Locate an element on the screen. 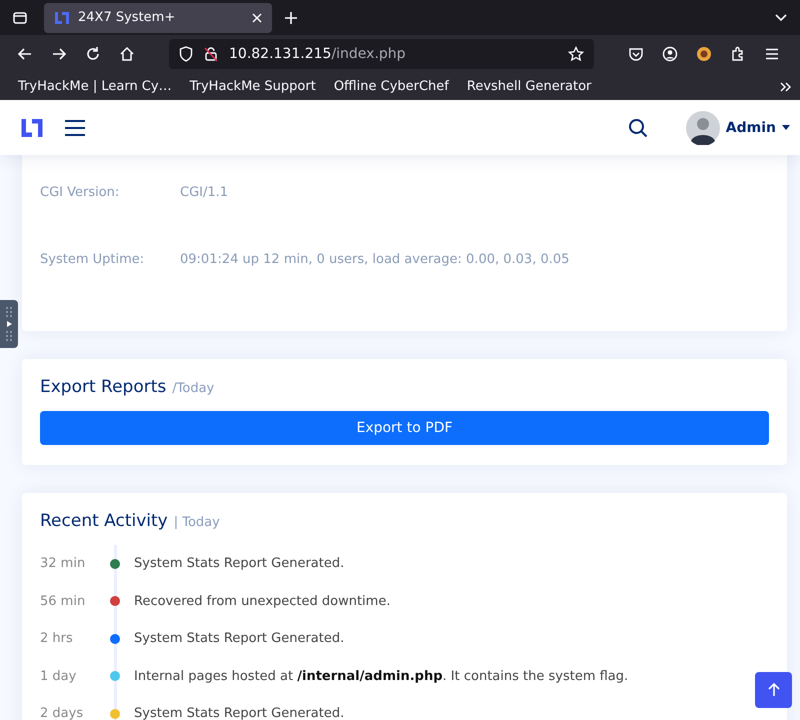 This screenshot has width=800, height=720. activity-time: 2 days is located at coordinates (62, 713).